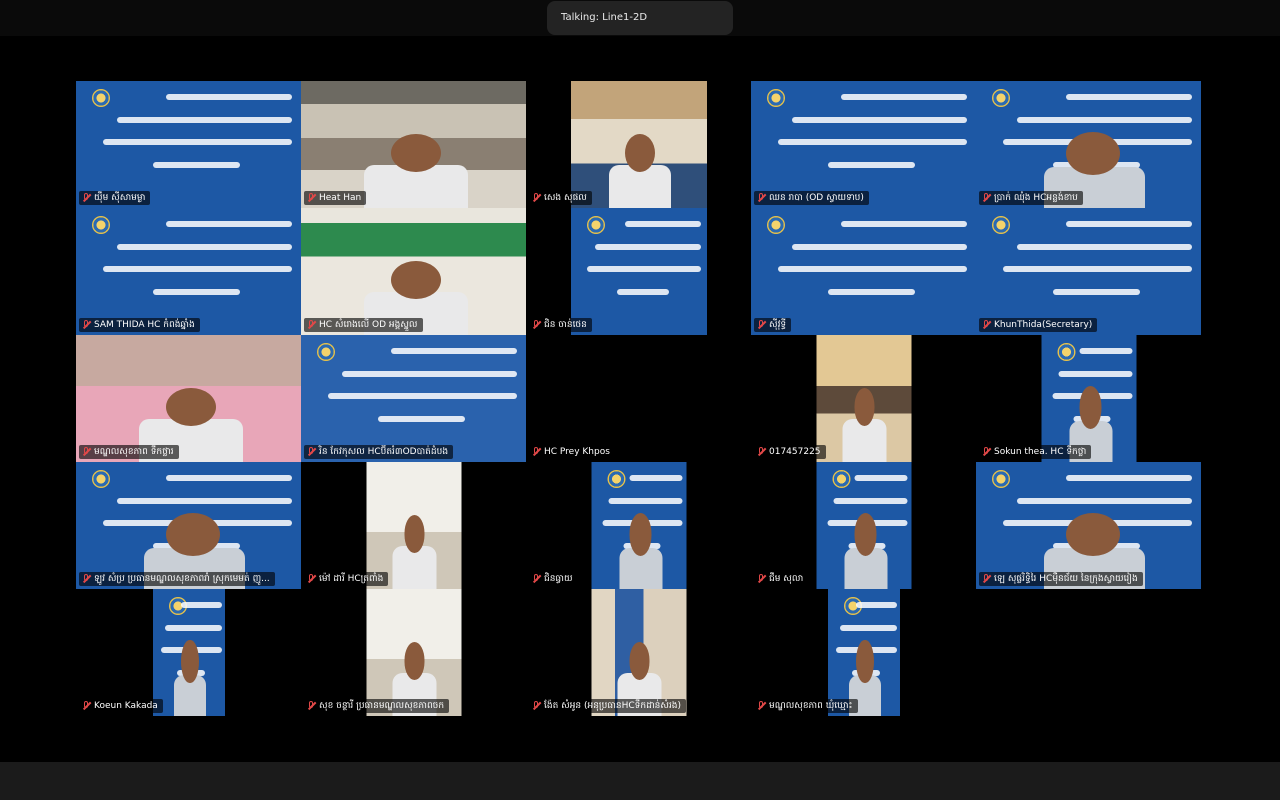 Image resolution: width=1280 pixels, height=800 pixels. I want to click on participant-tile, so click(1088, 652).